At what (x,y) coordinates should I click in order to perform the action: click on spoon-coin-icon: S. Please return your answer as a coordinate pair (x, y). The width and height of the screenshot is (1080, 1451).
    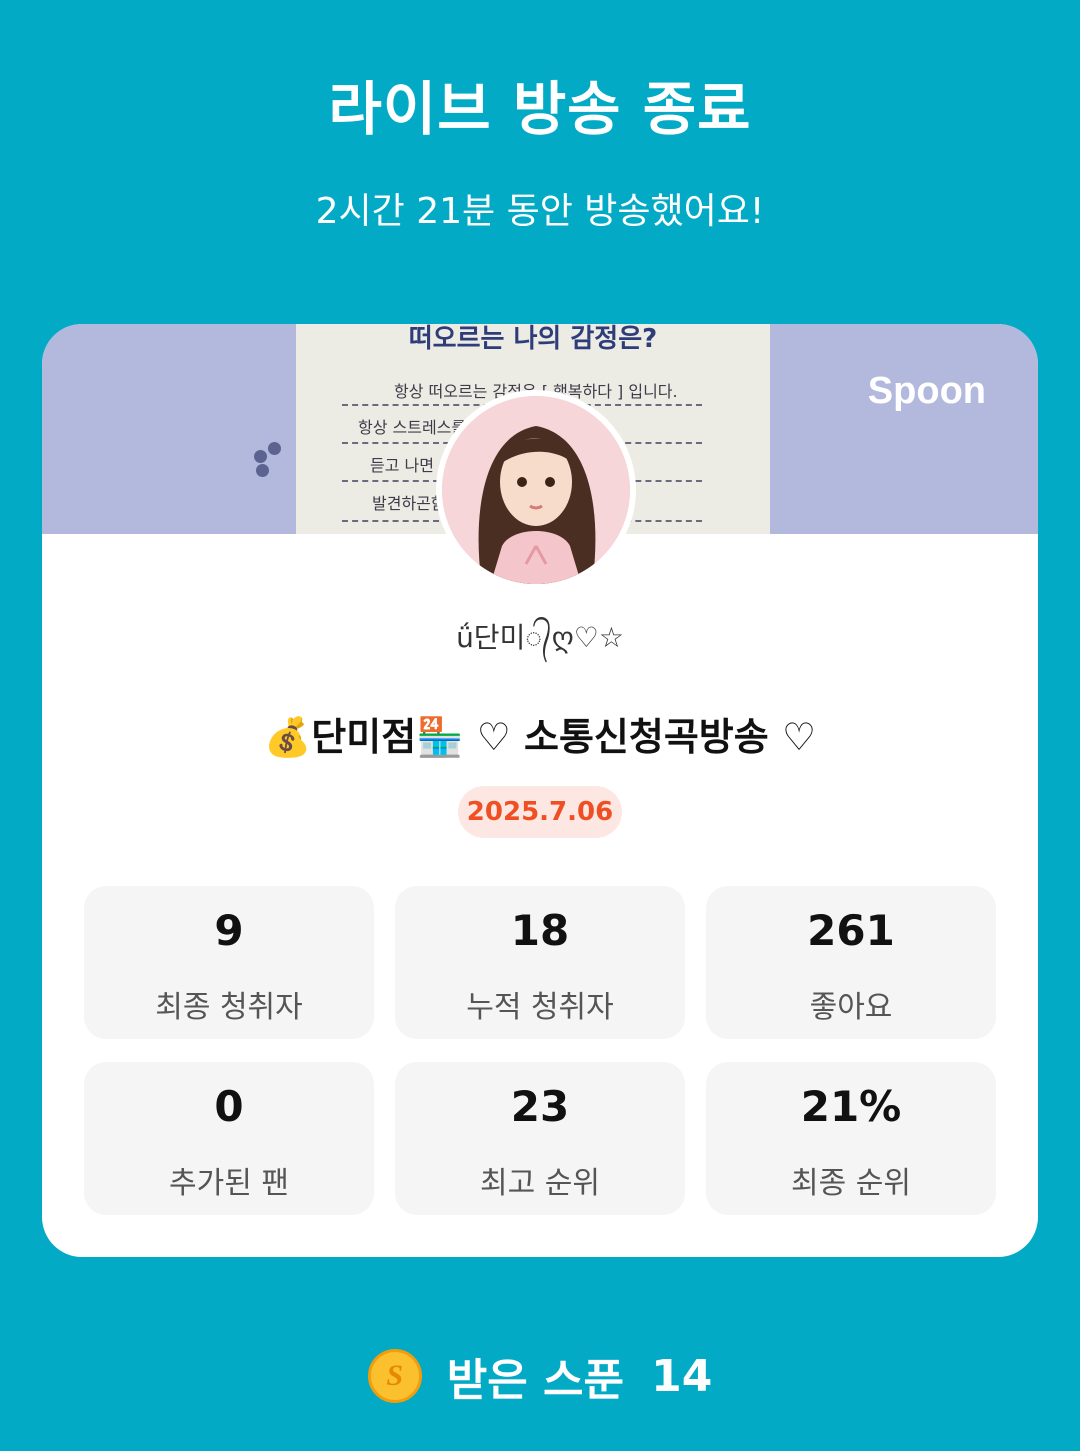
    Looking at the image, I should click on (394, 1376).